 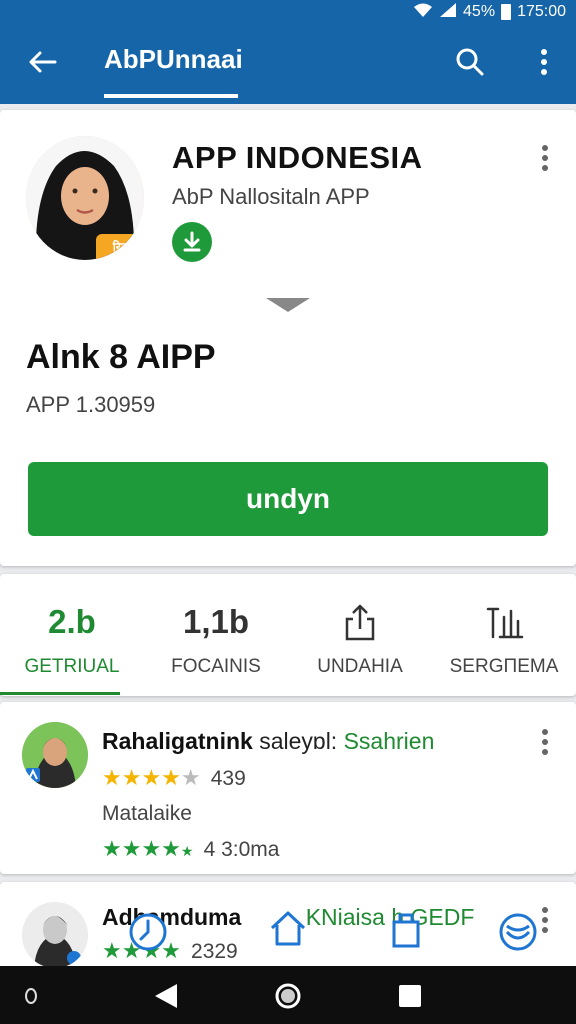 I want to click on stat-label: FOCAINIS, so click(x=216, y=666).